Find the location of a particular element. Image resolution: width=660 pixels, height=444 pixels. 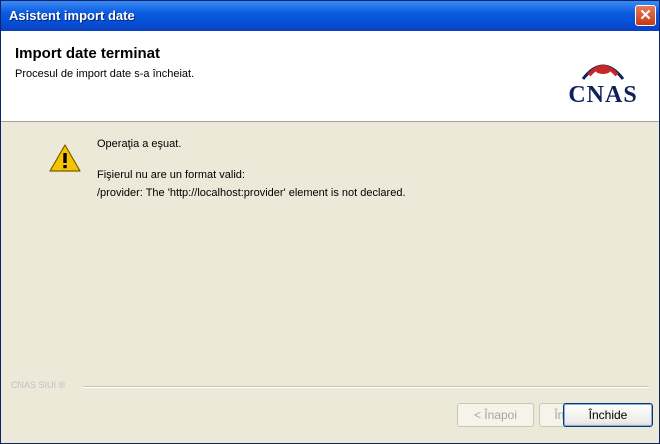

cnas-logo: CNAS is located at coordinates (603, 80).